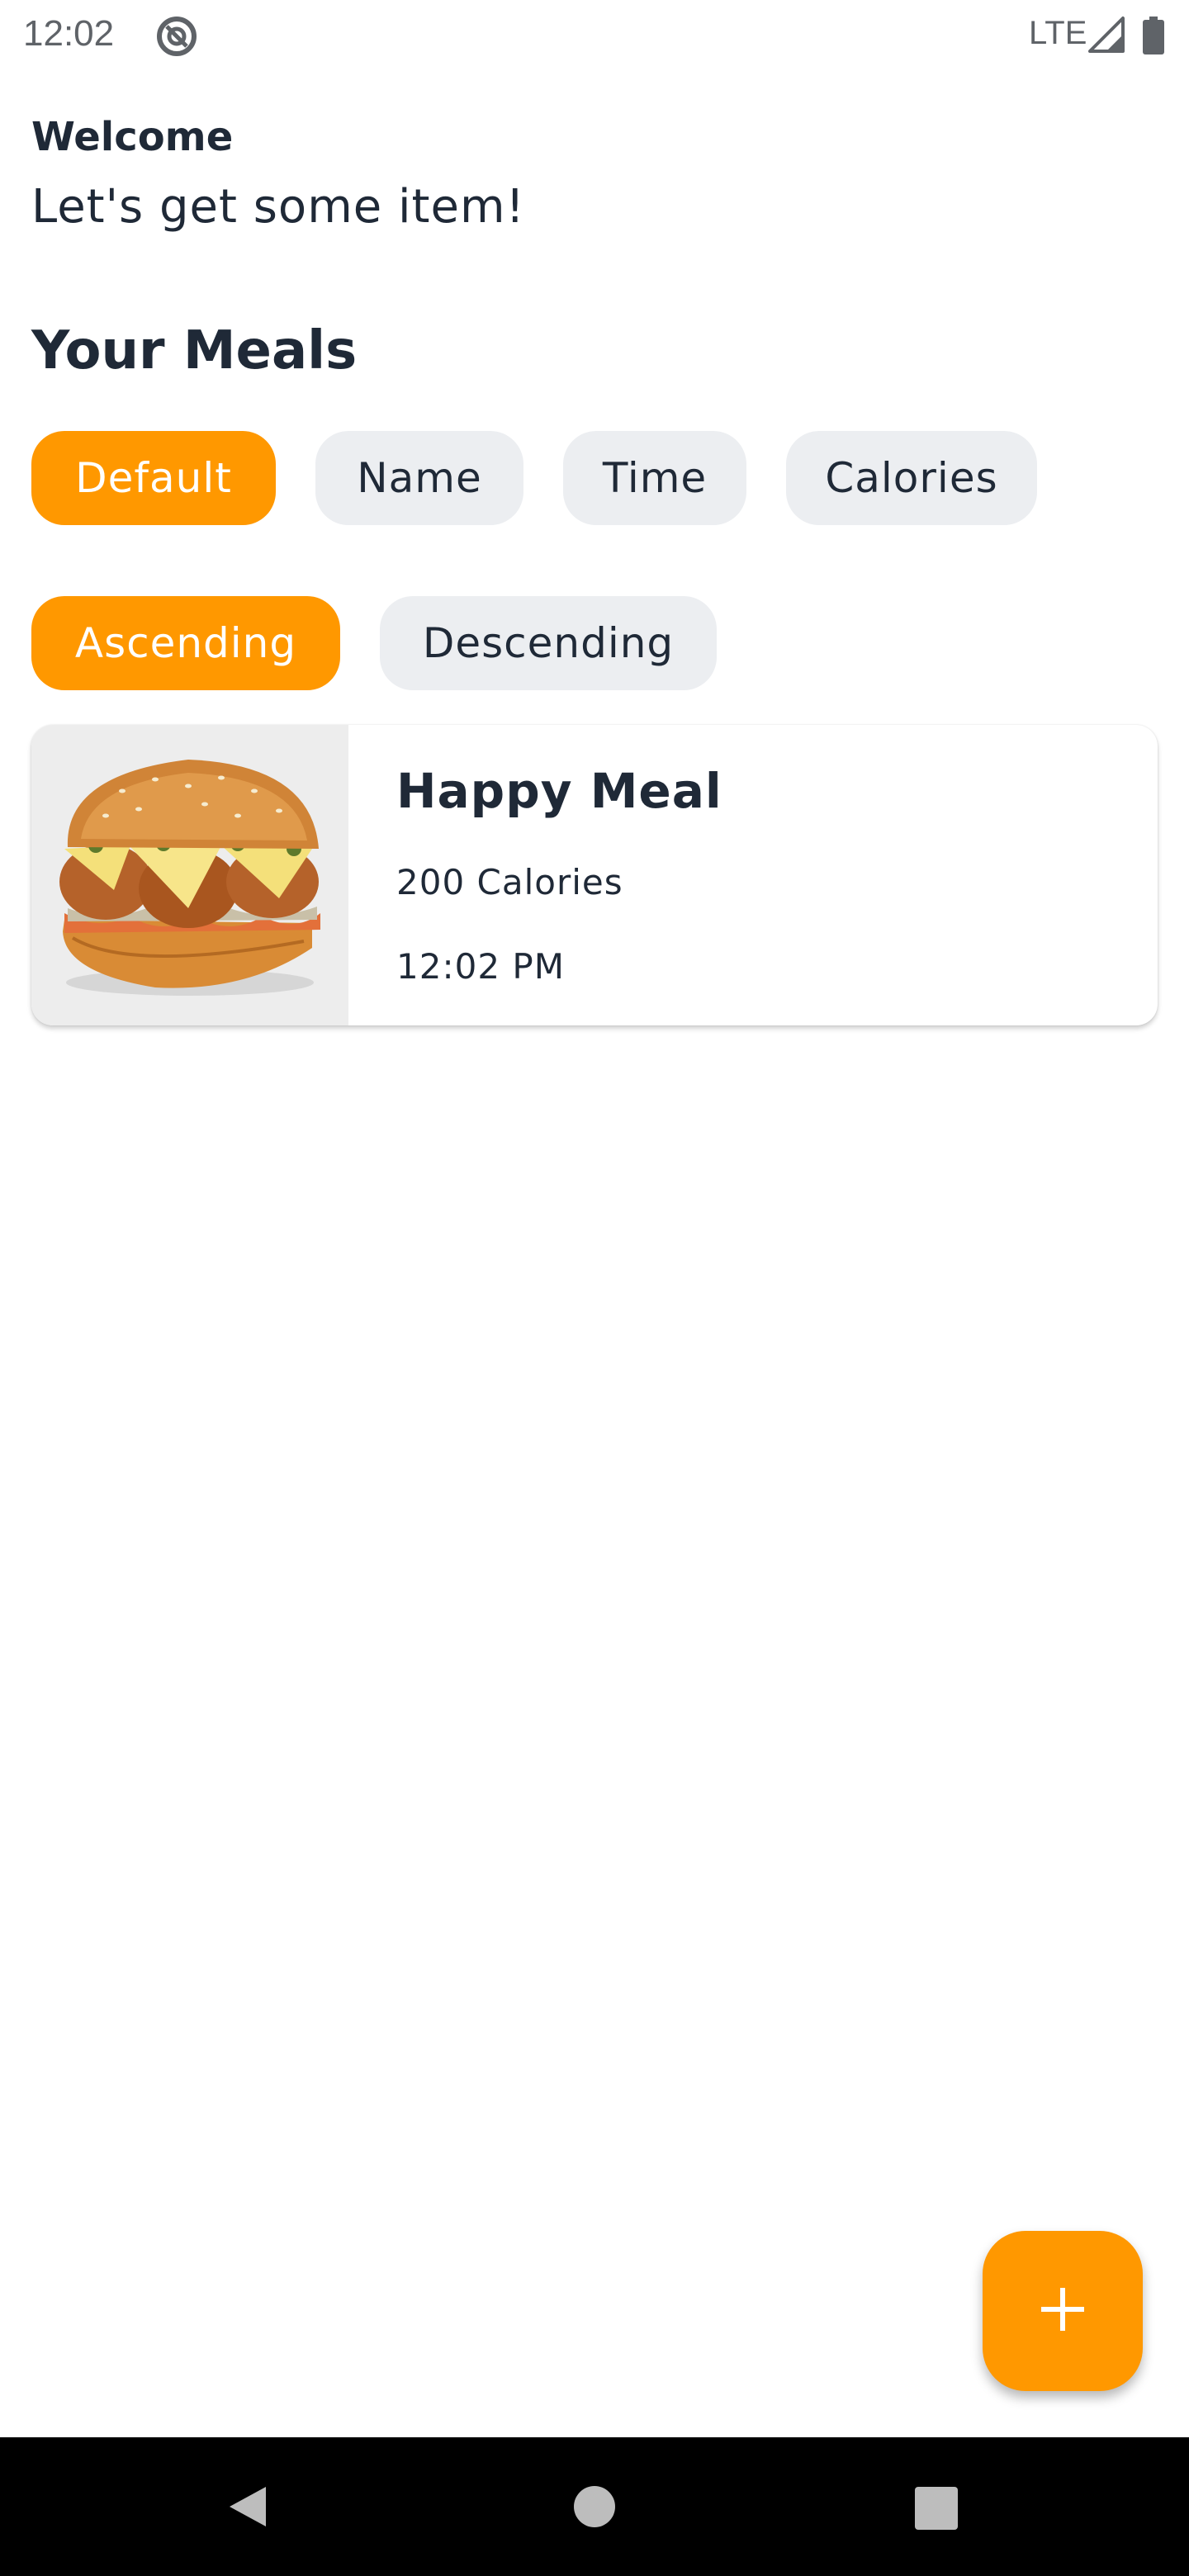 The image size is (1189, 2576). I want to click on section-title: Your Meals, so click(194, 350).